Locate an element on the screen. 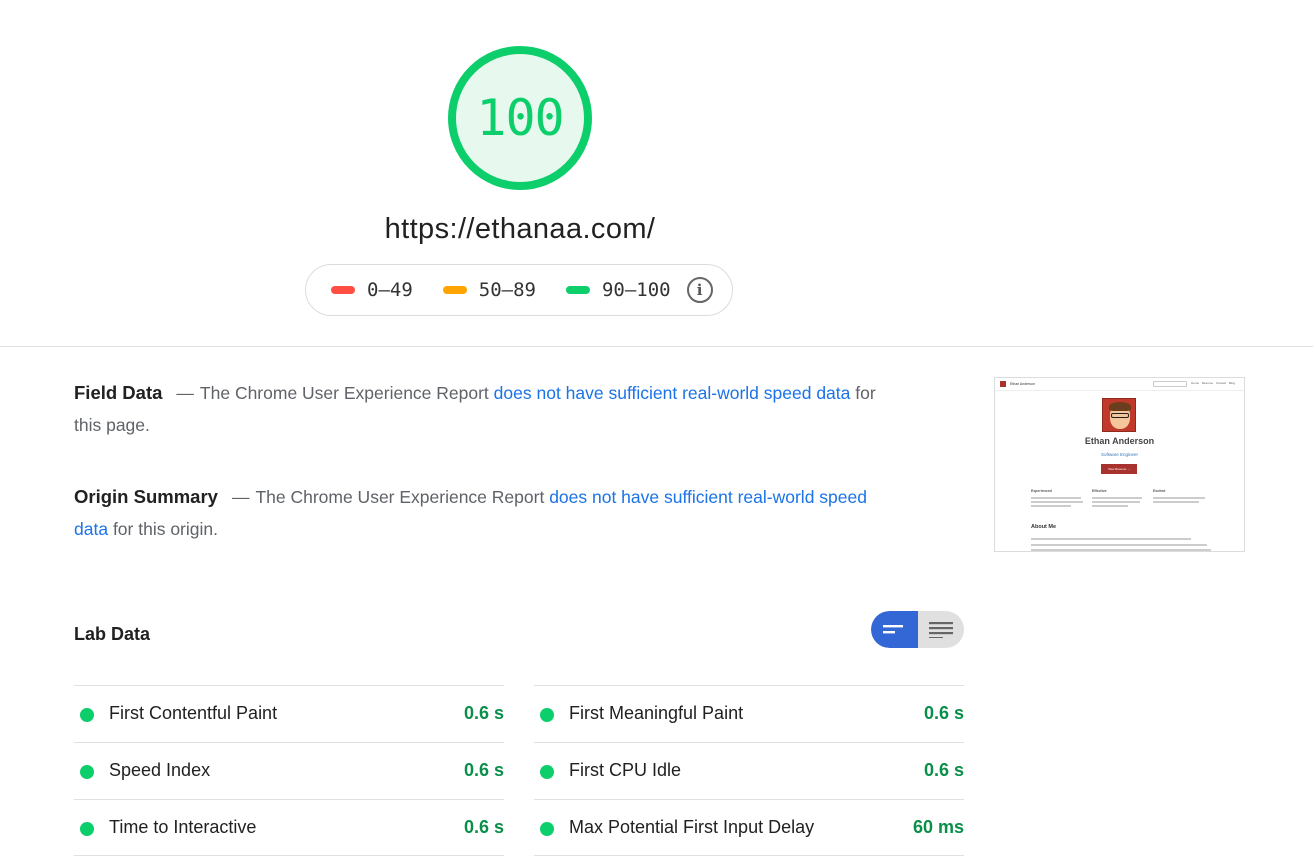 The width and height of the screenshot is (1313, 866). legend-item-fail: 0–49 is located at coordinates (372, 290).